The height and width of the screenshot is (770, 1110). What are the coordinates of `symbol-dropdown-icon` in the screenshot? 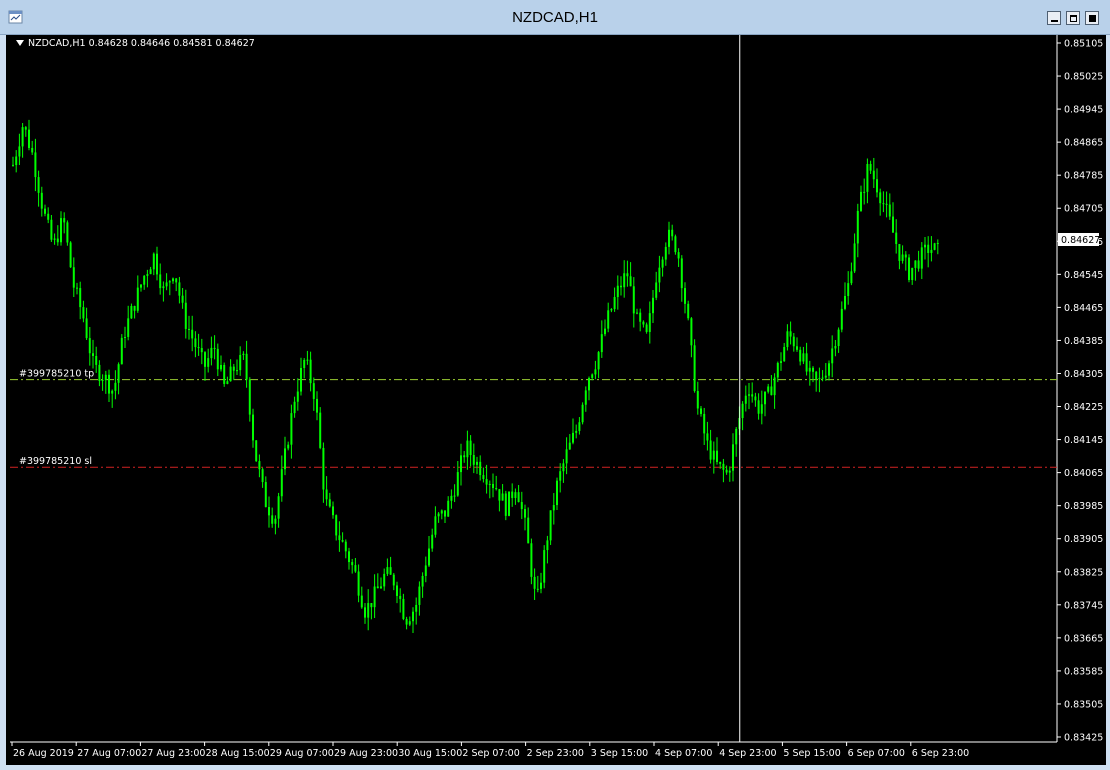 It's located at (20, 43).